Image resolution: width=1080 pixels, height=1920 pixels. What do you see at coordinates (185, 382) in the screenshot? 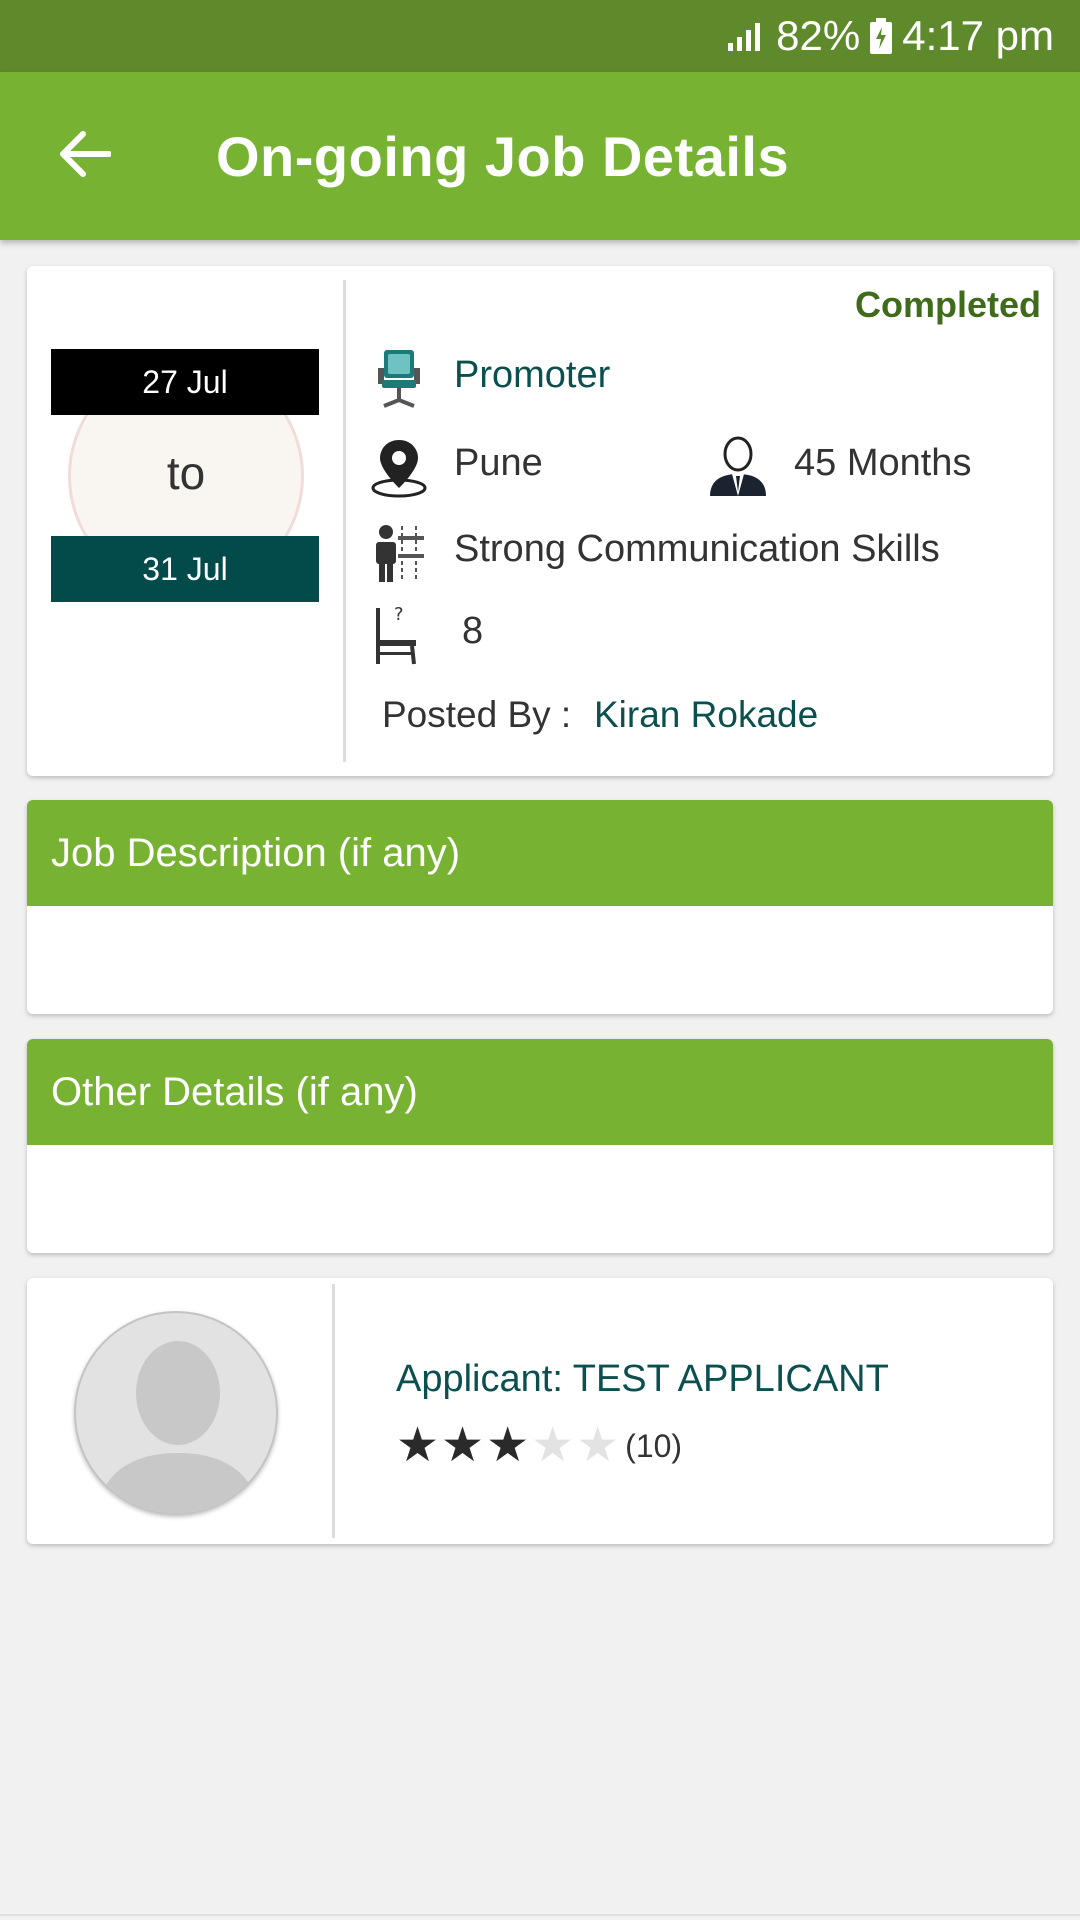
I see `start-date: 27 Jul` at bounding box center [185, 382].